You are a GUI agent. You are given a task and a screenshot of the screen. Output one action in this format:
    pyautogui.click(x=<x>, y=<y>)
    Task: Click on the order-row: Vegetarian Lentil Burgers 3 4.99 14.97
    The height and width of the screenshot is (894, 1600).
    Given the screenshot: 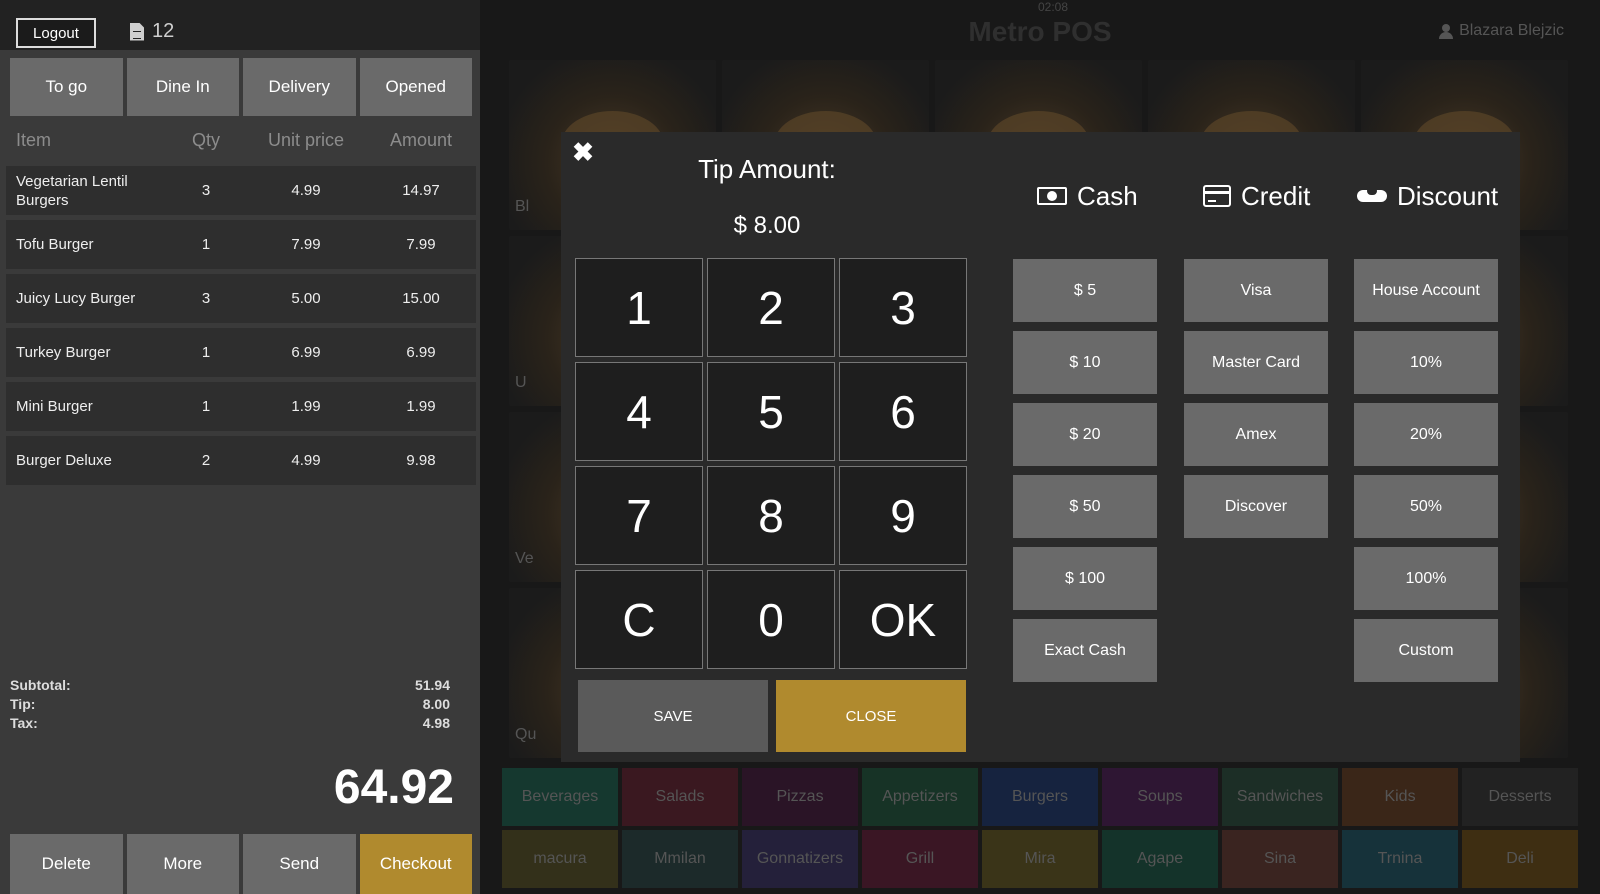 What is the action you would take?
    pyautogui.click(x=241, y=190)
    